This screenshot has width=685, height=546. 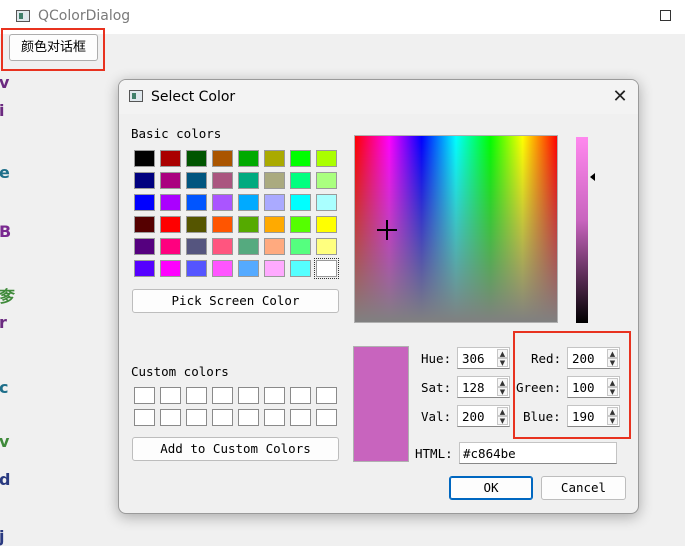 What do you see at coordinates (434, 453) in the screenshot?
I see `html-label: HTML:` at bounding box center [434, 453].